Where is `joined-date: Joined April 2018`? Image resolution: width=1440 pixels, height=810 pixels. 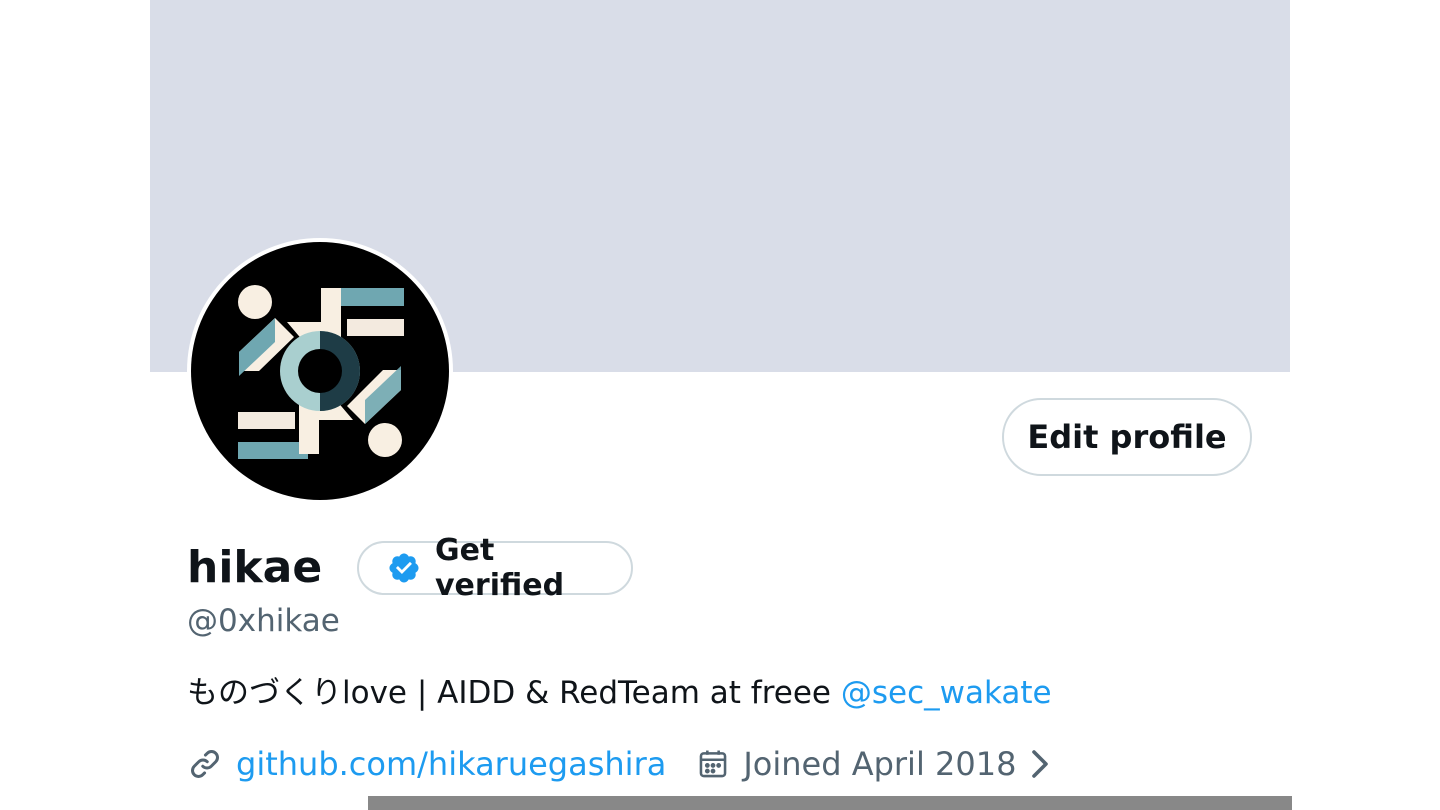
joined-date: Joined April 2018 is located at coordinates (880, 764).